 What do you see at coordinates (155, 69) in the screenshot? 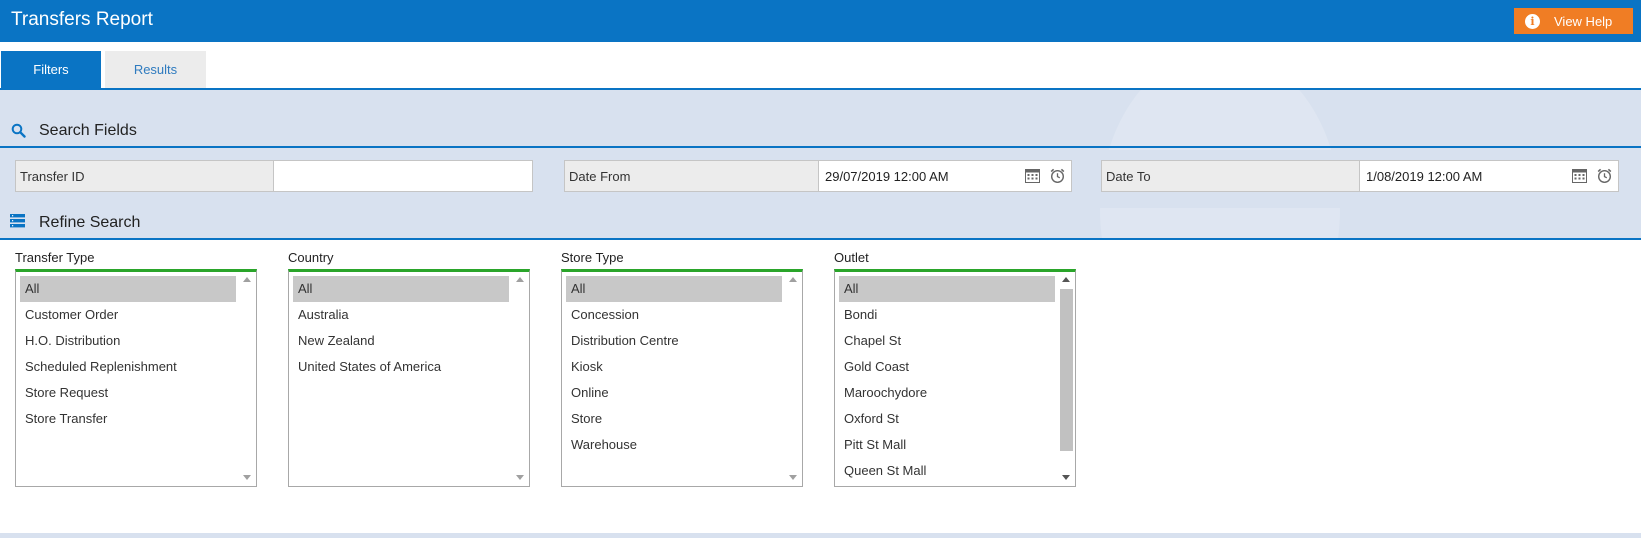
I see `tab-results: Results` at bounding box center [155, 69].